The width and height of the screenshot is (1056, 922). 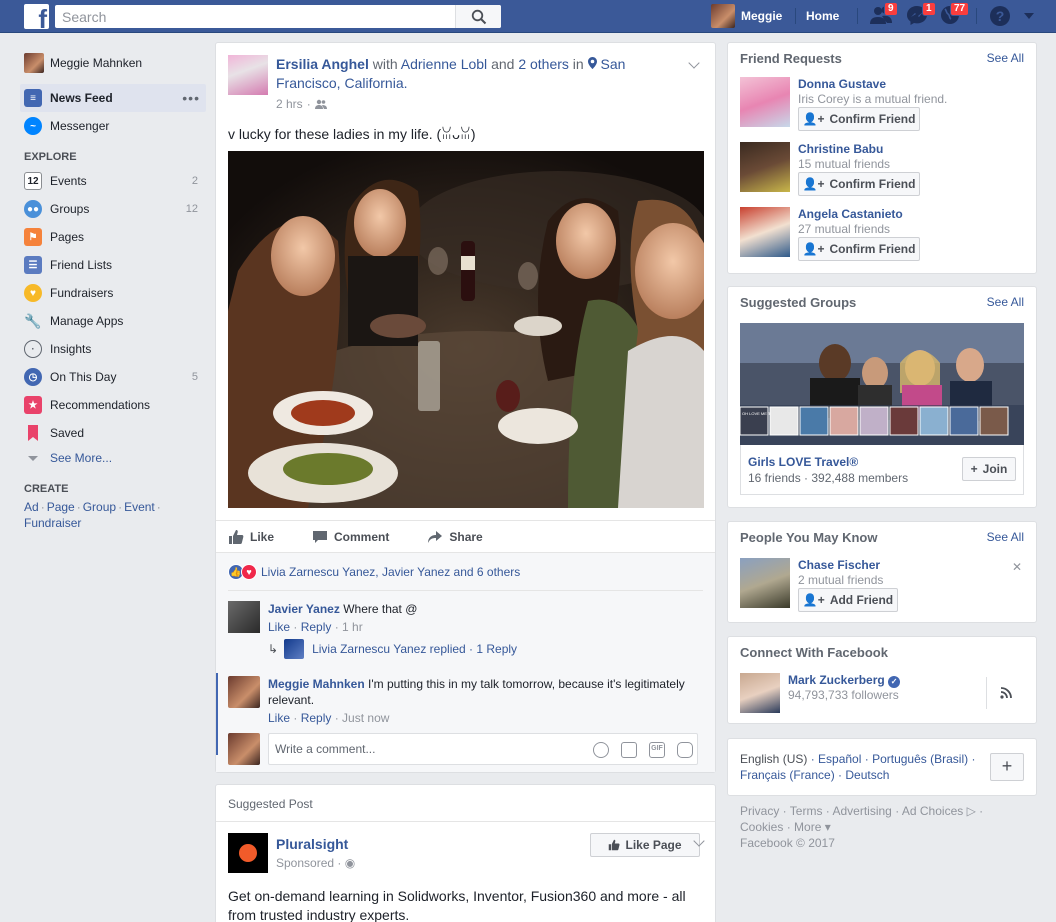 I want to click on search-button, so click(x=478, y=16).